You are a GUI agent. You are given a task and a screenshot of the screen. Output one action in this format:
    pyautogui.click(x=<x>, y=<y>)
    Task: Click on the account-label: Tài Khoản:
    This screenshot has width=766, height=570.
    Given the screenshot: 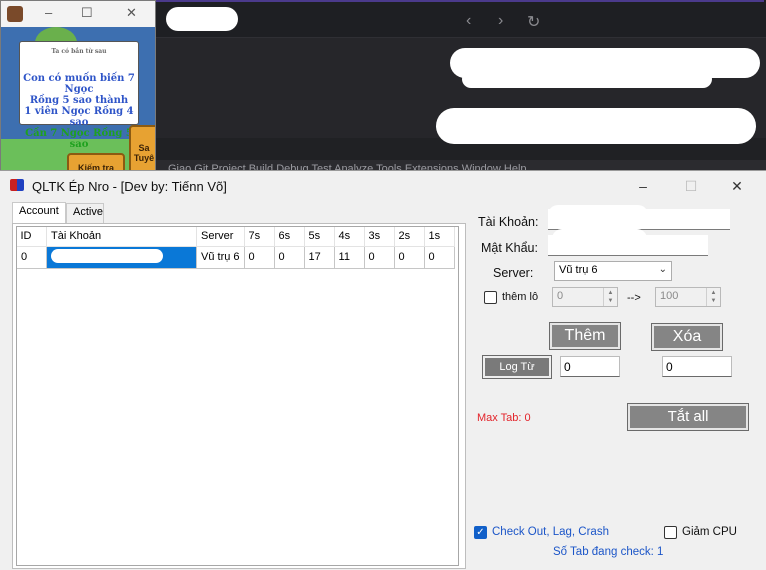 What is the action you would take?
    pyautogui.click(x=508, y=222)
    